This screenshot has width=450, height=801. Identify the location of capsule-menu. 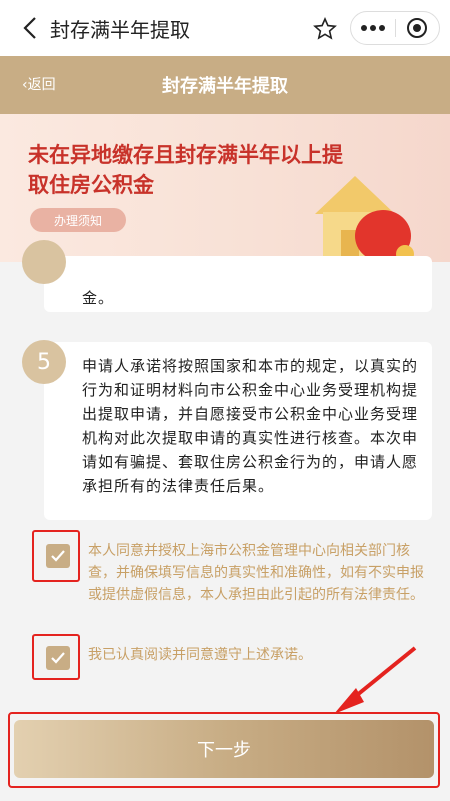
(395, 28).